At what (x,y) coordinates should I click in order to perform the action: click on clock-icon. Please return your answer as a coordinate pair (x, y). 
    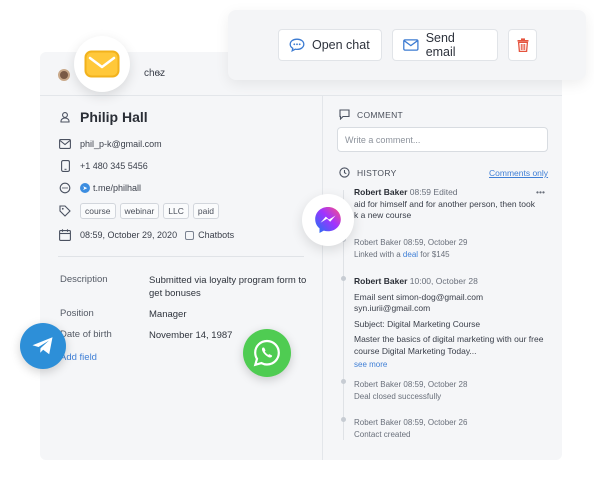
    Looking at the image, I should click on (344, 172).